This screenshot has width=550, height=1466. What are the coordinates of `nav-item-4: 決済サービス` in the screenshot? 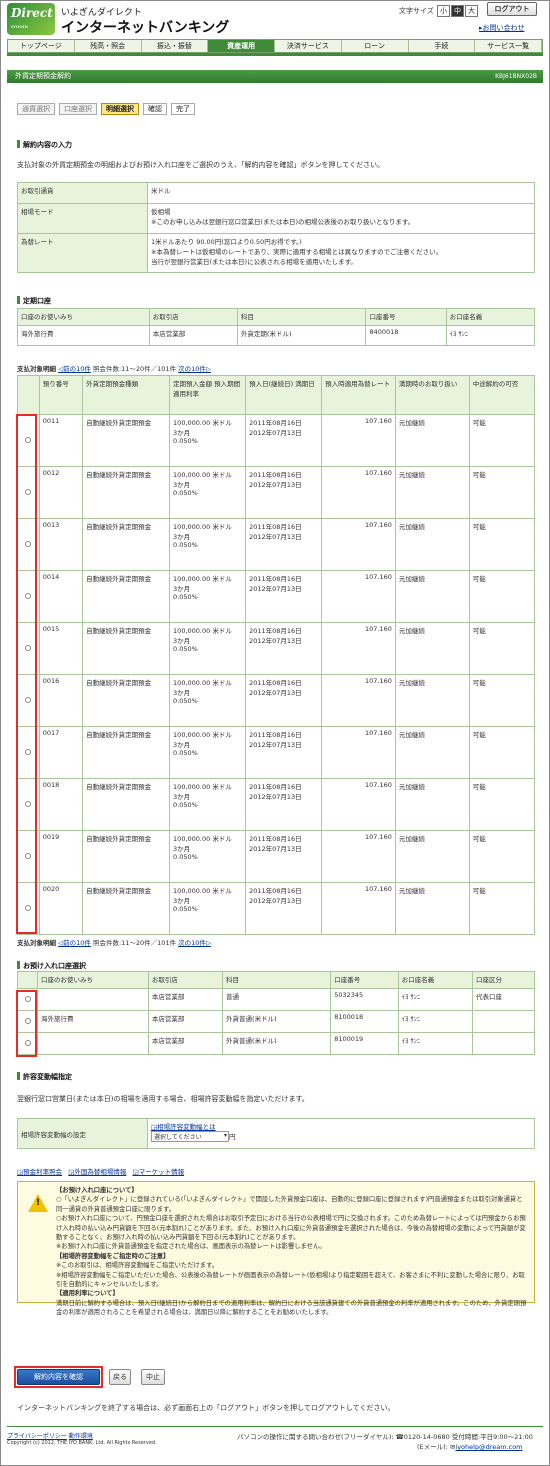 It's located at (308, 46).